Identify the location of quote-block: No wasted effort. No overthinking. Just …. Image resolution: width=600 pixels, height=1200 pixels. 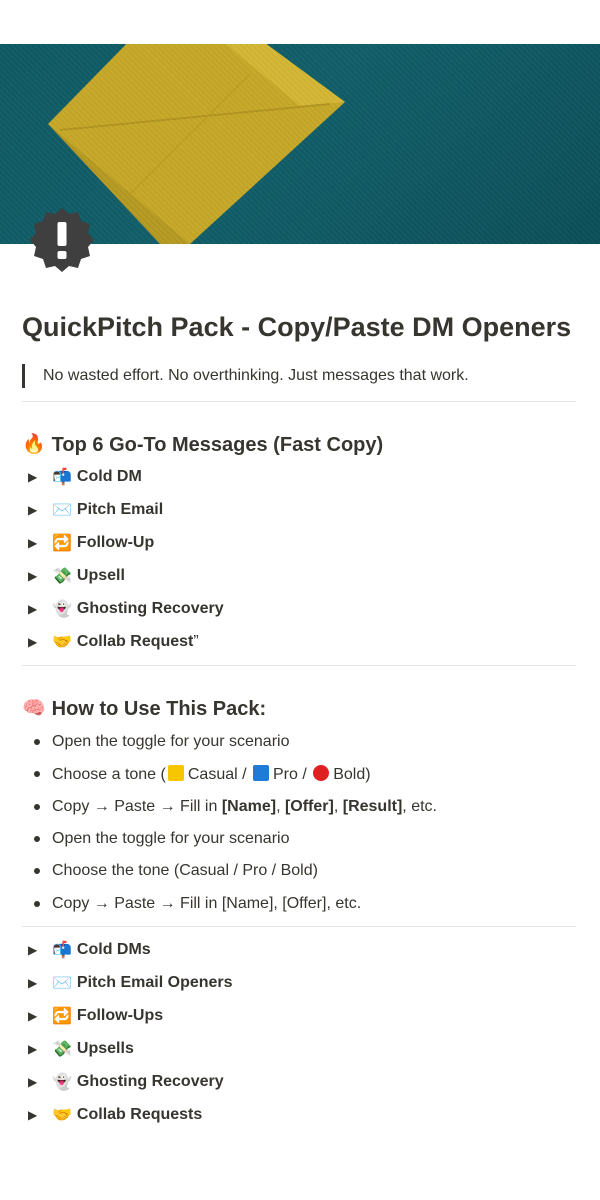
(299, 376).